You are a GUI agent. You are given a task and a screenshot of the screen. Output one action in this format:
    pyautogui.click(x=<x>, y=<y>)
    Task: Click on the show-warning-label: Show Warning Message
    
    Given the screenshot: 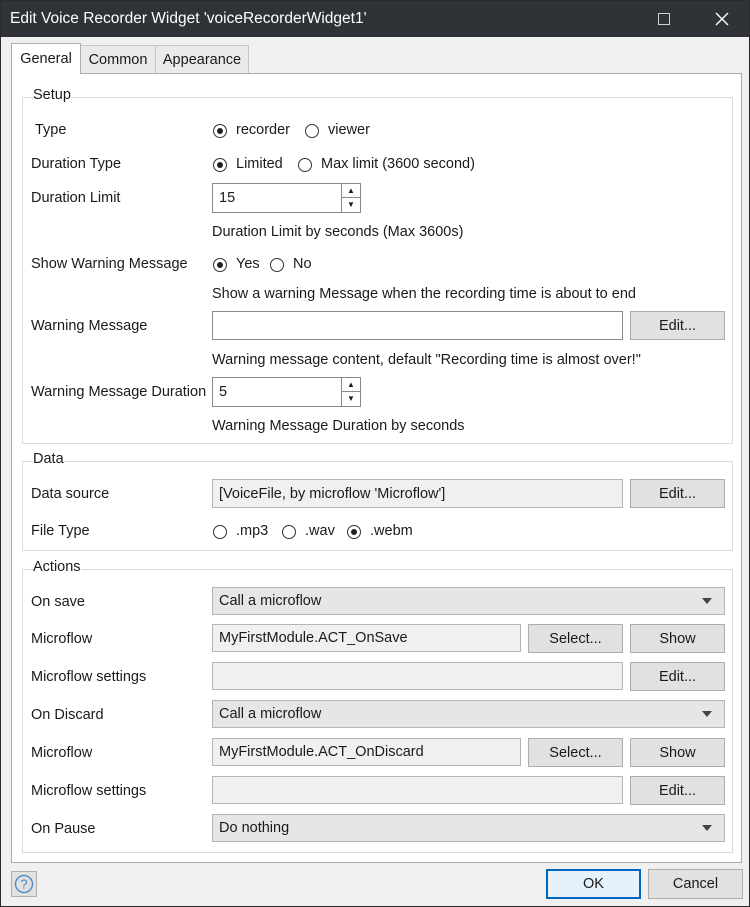 What is the action you would take?
    pyautogui.click(x=109, y=264)
    